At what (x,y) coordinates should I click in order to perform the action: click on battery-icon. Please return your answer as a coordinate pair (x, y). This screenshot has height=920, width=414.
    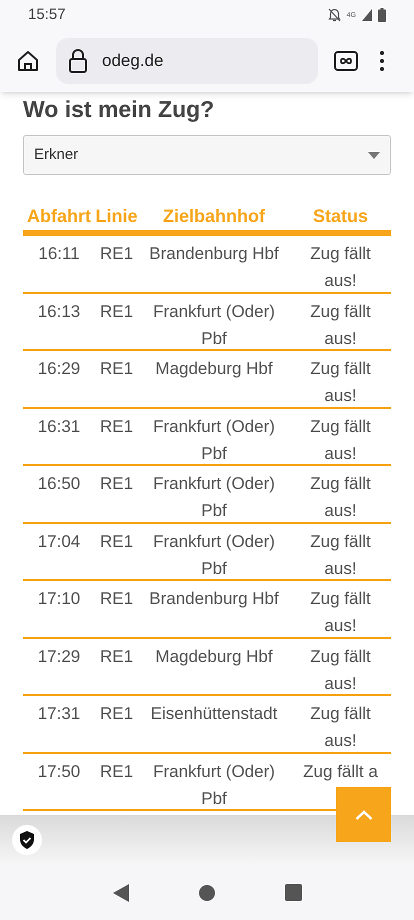
    Looking at the image, I should click on (382, 15).